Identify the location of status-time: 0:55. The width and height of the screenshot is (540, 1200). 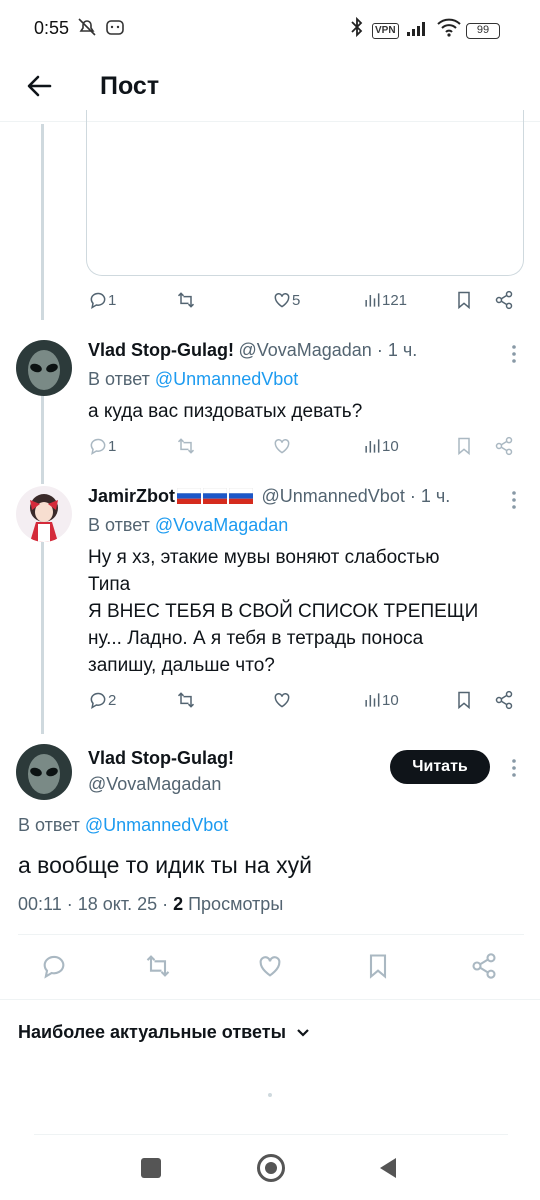
(52, 28).